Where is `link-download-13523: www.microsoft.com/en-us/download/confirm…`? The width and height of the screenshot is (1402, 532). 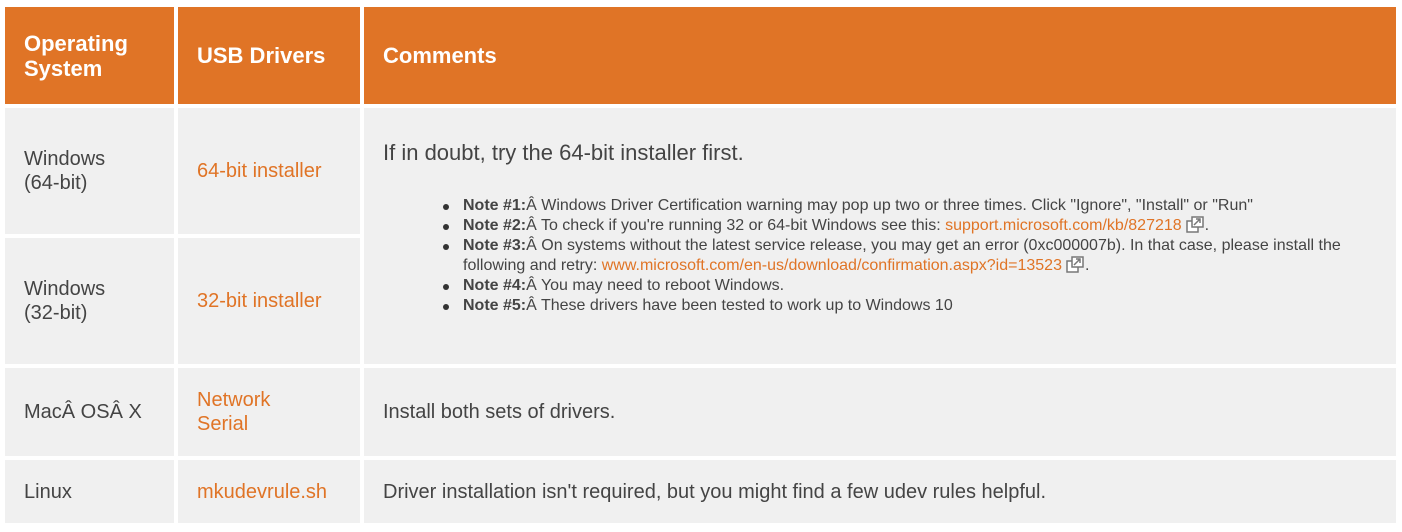
link-download-13523: www.microsoft.com/en-us/download/confirm… is located at coordinates (832, 265).